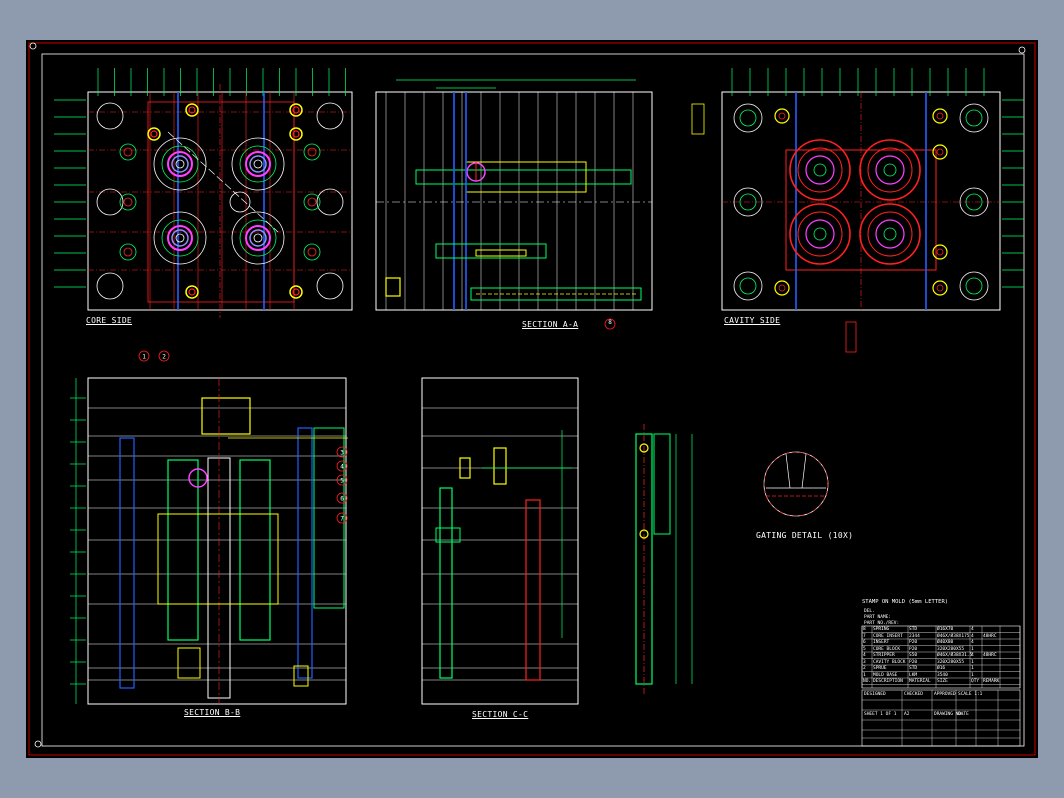  What do you see at coordinates (991, 681) in the screenshot?
I see `bom-header: REMARK` at bounding box center [991, 681].